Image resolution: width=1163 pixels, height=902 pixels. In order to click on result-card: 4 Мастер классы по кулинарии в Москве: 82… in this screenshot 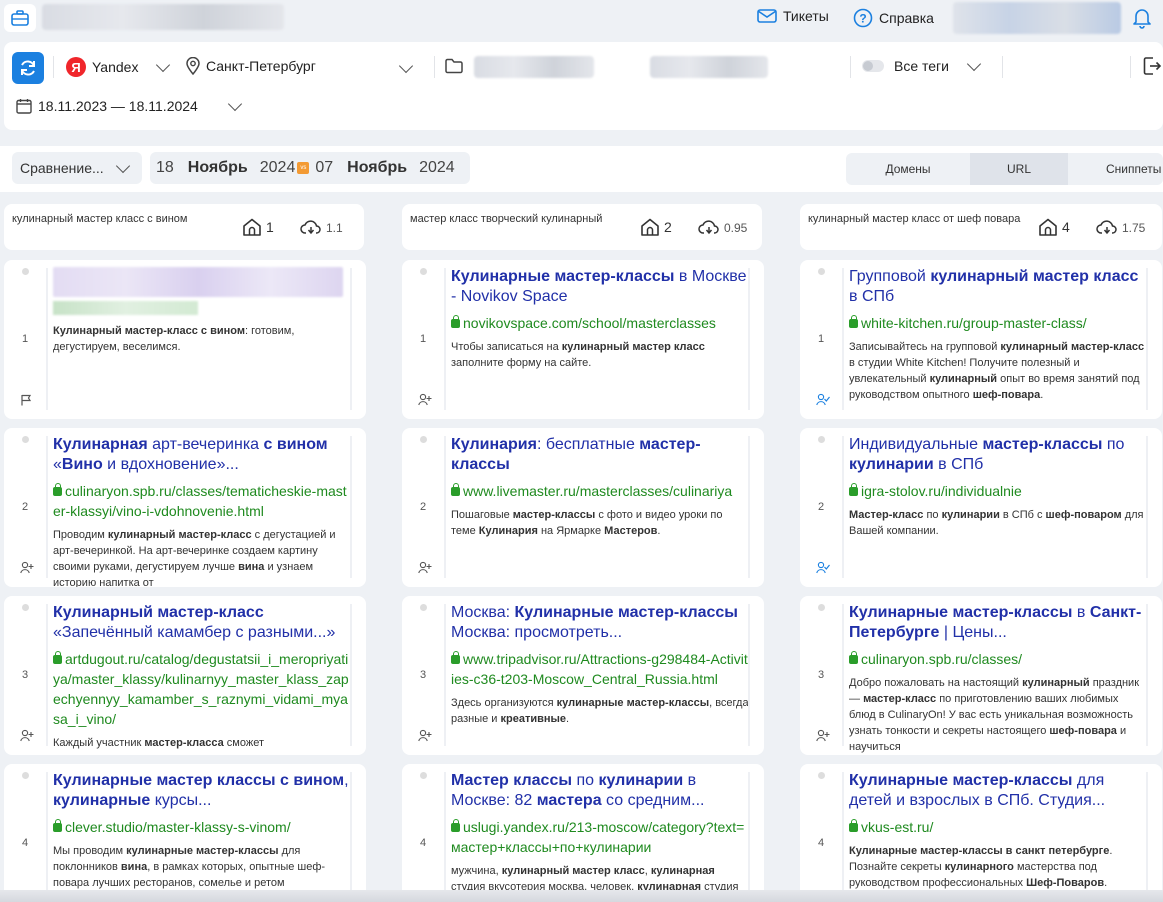, I will do `click(583, 833)`.